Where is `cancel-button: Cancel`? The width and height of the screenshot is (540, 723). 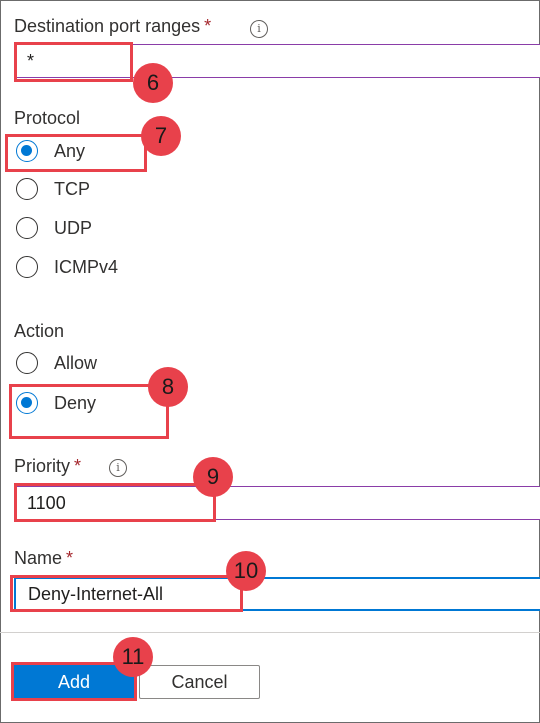 cancel-button: Cancel is located at coordinates (199, 682).